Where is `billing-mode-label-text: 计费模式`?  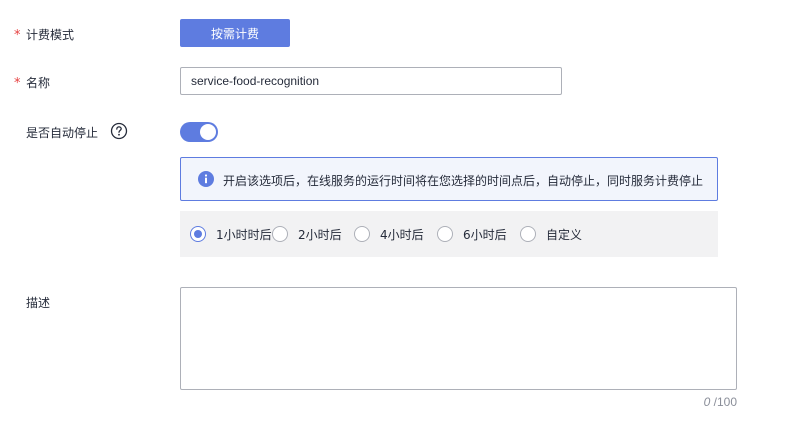
billing-mode-label-text: 计费模式 is located at coordinates (50, 35).